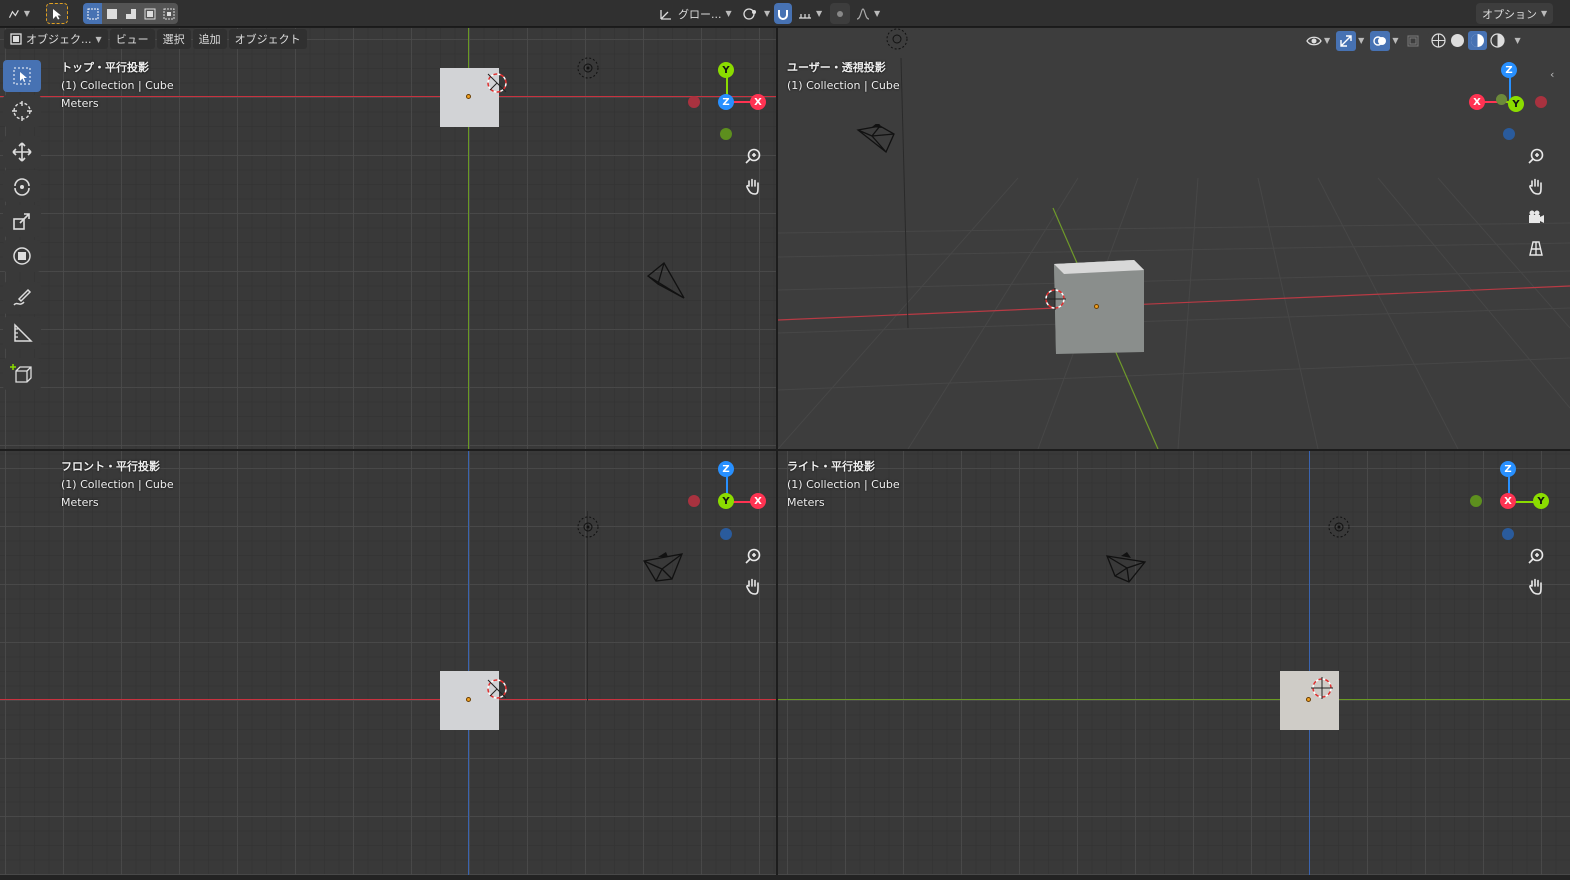  Describe the element at coordinates (22, 76) in the screenshot. I see `tool-select-box` at that location.